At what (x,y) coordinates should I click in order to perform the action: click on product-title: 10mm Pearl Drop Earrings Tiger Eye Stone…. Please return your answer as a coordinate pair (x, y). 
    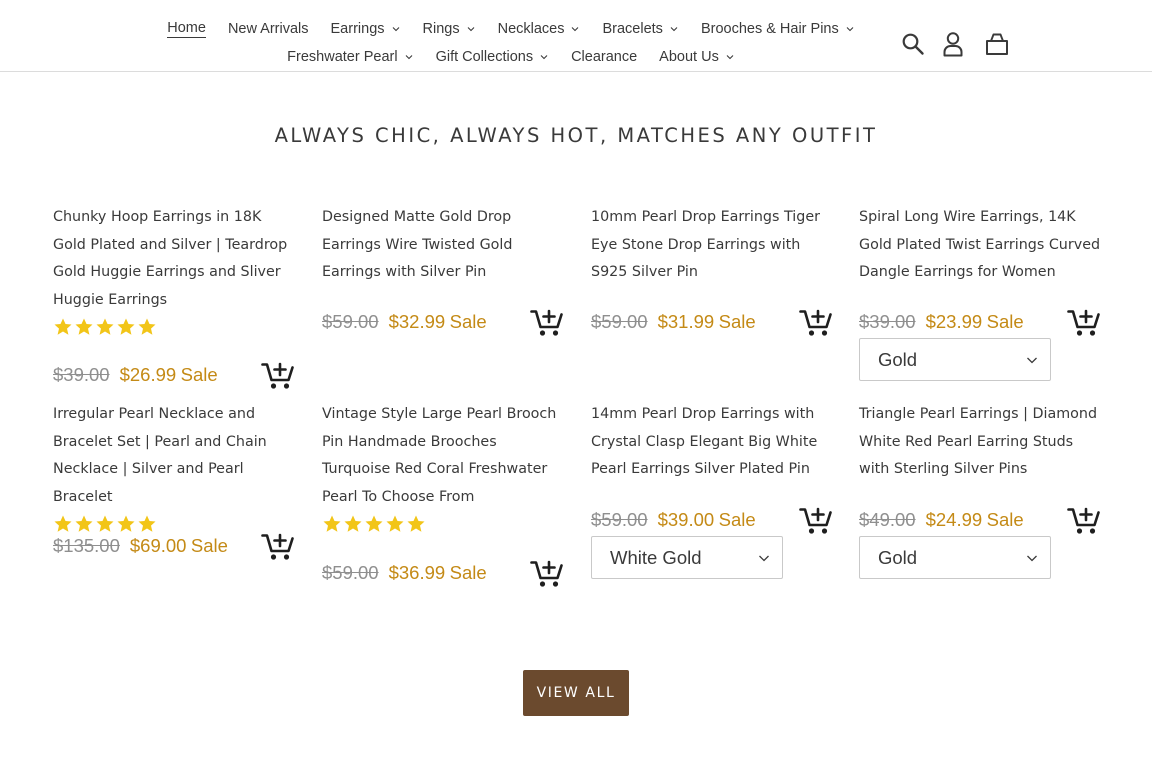
    Looking at the image, I should click on (705, 244).